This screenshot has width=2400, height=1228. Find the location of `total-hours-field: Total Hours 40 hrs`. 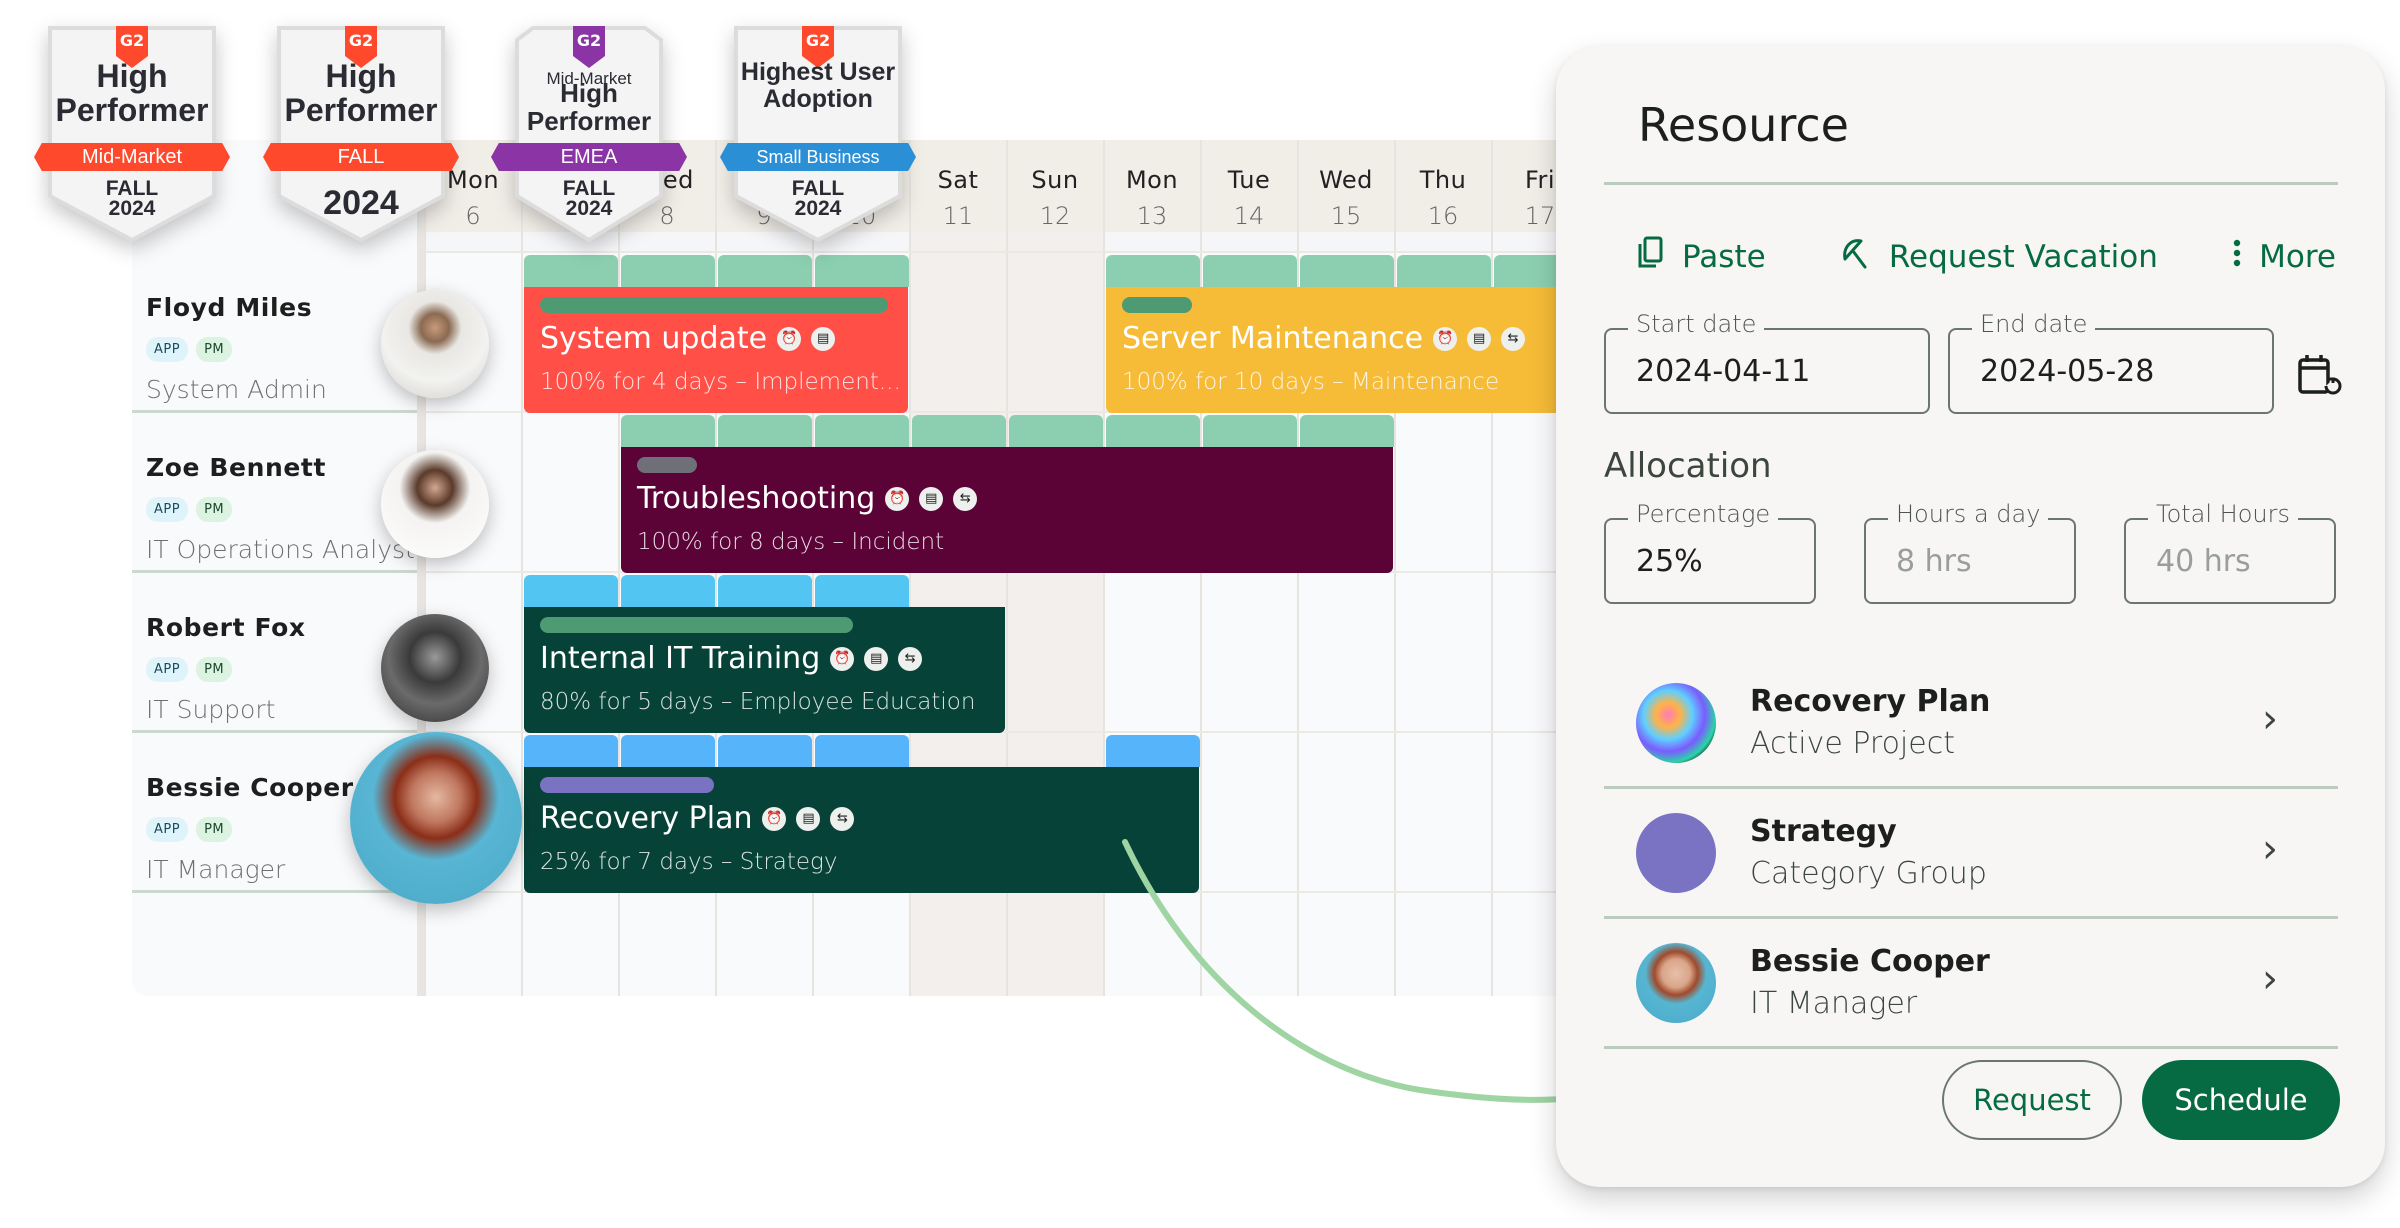

total-hours-field: Total Hours 40 hrs is located at coordinates (2230, 552).